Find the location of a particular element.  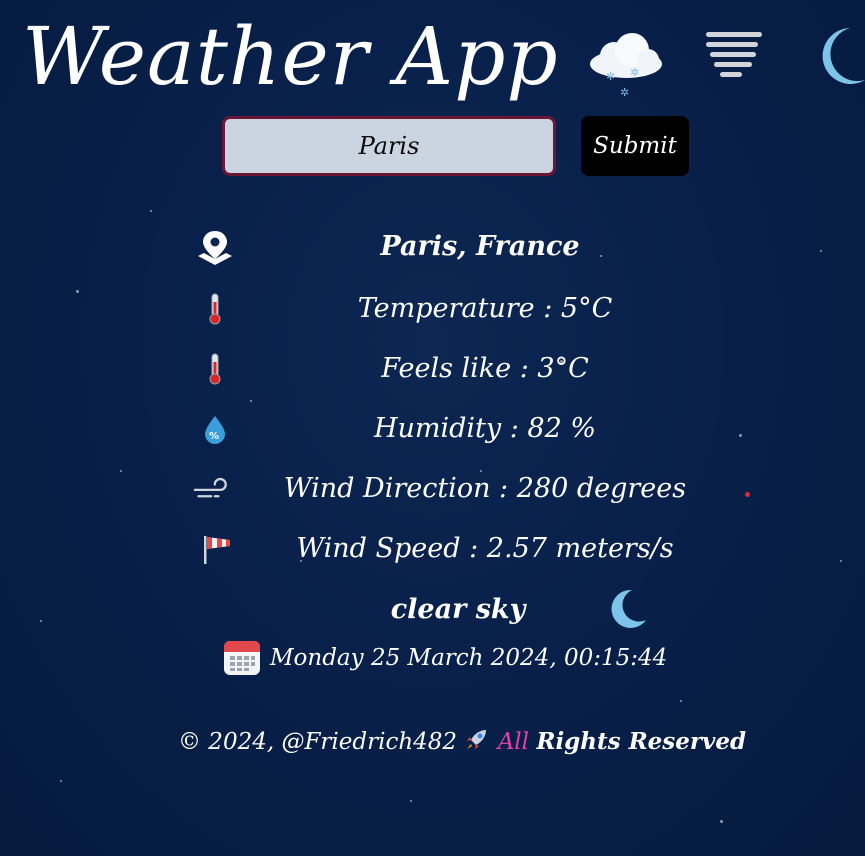

temperature-row: Temperature : 5°C is located at coordinates (432, 309).